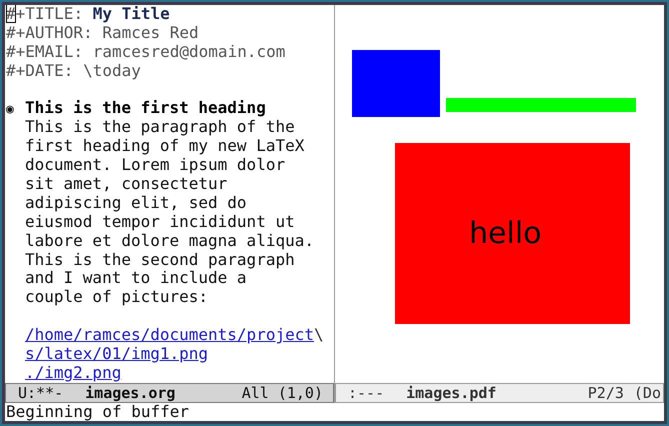 The height and width of the screenshot is (426, 669). Describe the element at coordinates (169, 336) in the screenshot. I see `file-link: /home/ramces/documents/project` at that location.